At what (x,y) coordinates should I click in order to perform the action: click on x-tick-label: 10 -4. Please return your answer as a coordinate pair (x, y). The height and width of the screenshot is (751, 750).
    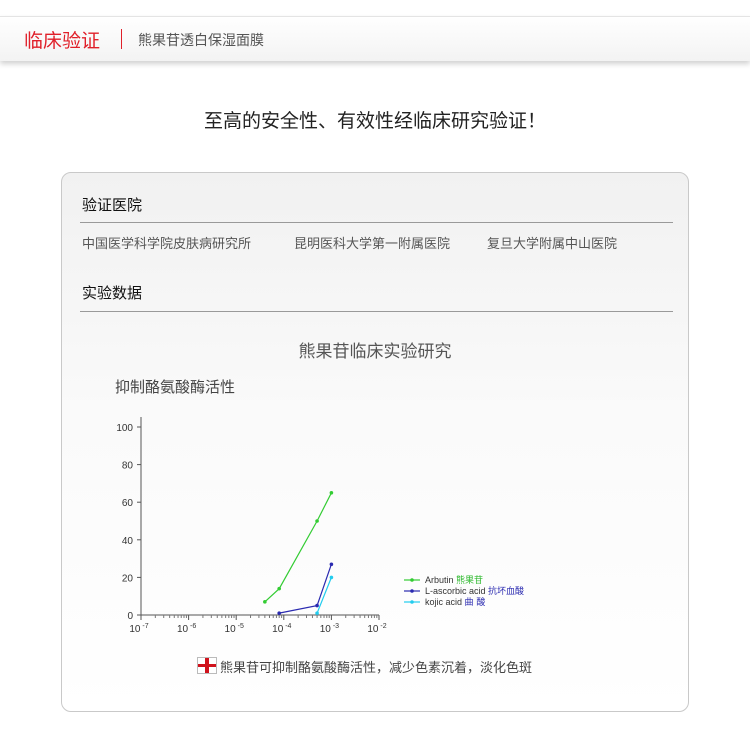
    Looking at the image, I should click on (281, 629).